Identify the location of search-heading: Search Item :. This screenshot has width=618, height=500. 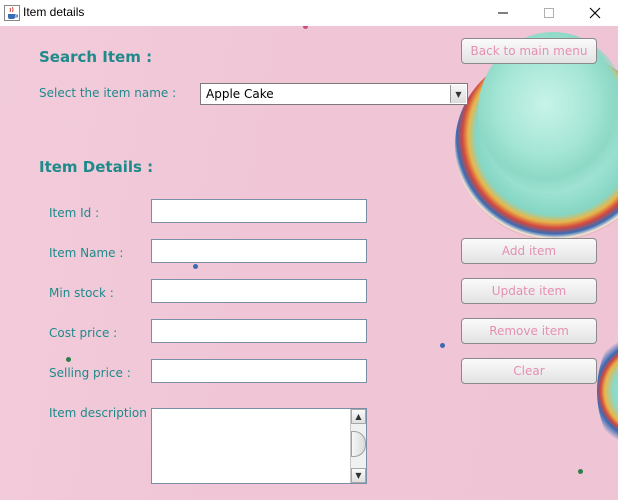
(96, 57).